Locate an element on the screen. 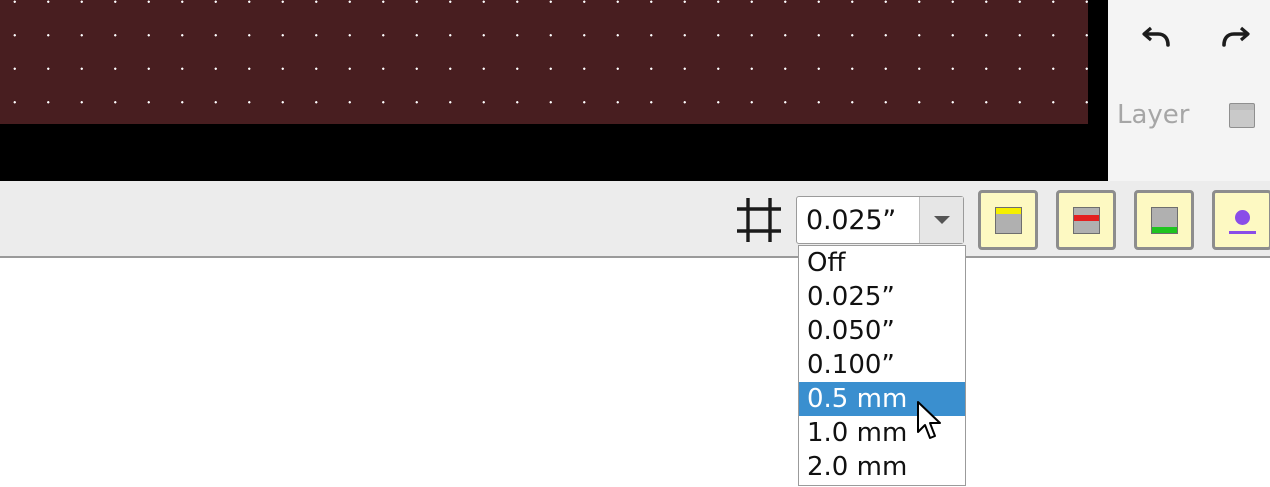 This screenshot has width=1270, height=487. layer-top-yellow-icon is located at coordinates (1008, 220).